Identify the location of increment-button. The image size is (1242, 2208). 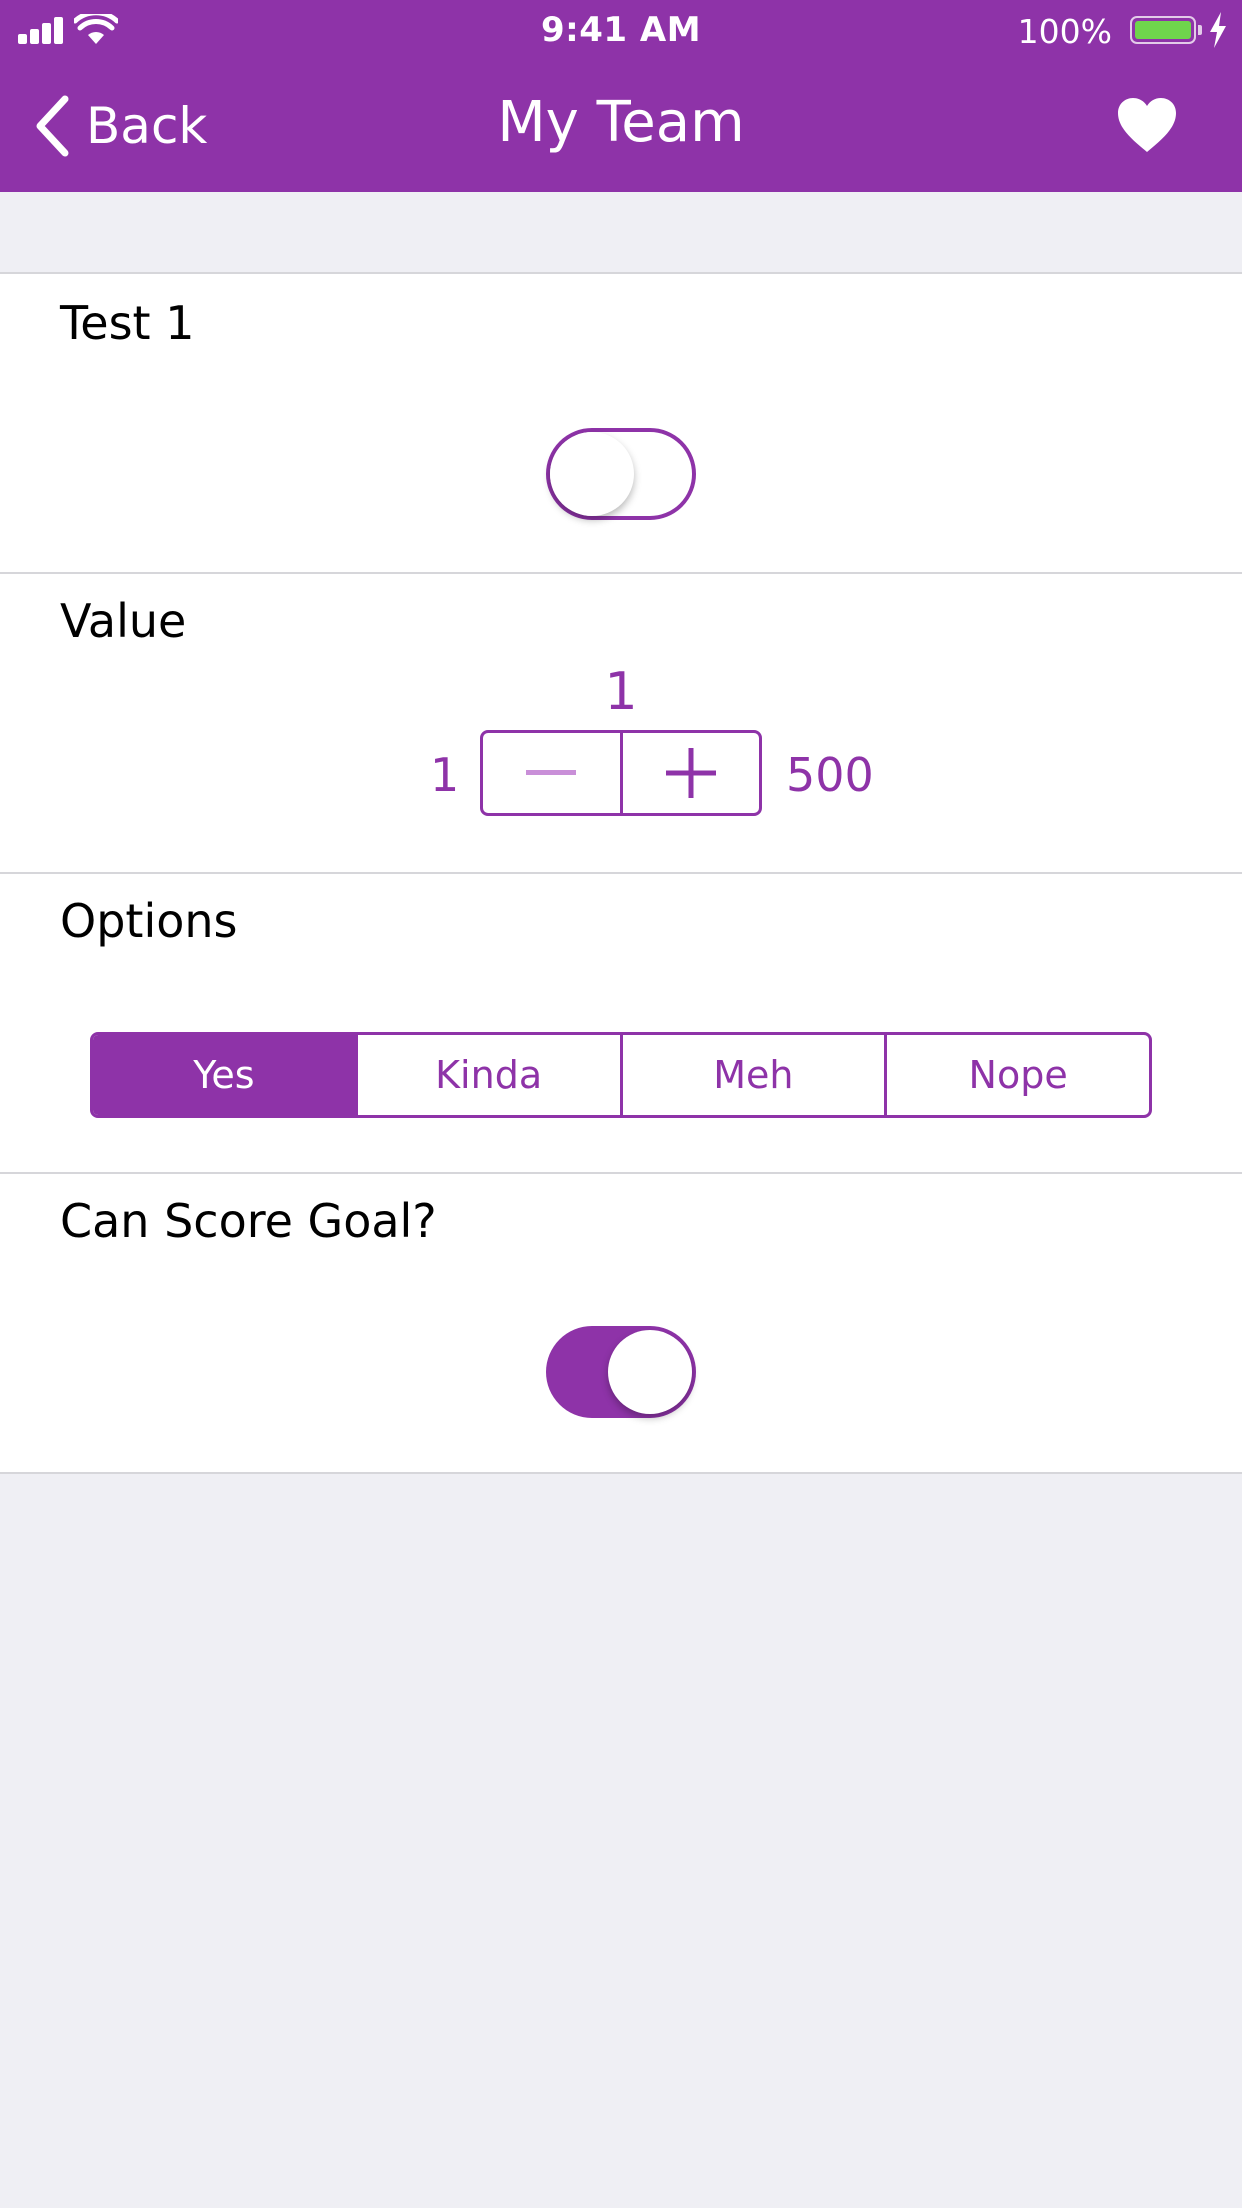
(689, 773).